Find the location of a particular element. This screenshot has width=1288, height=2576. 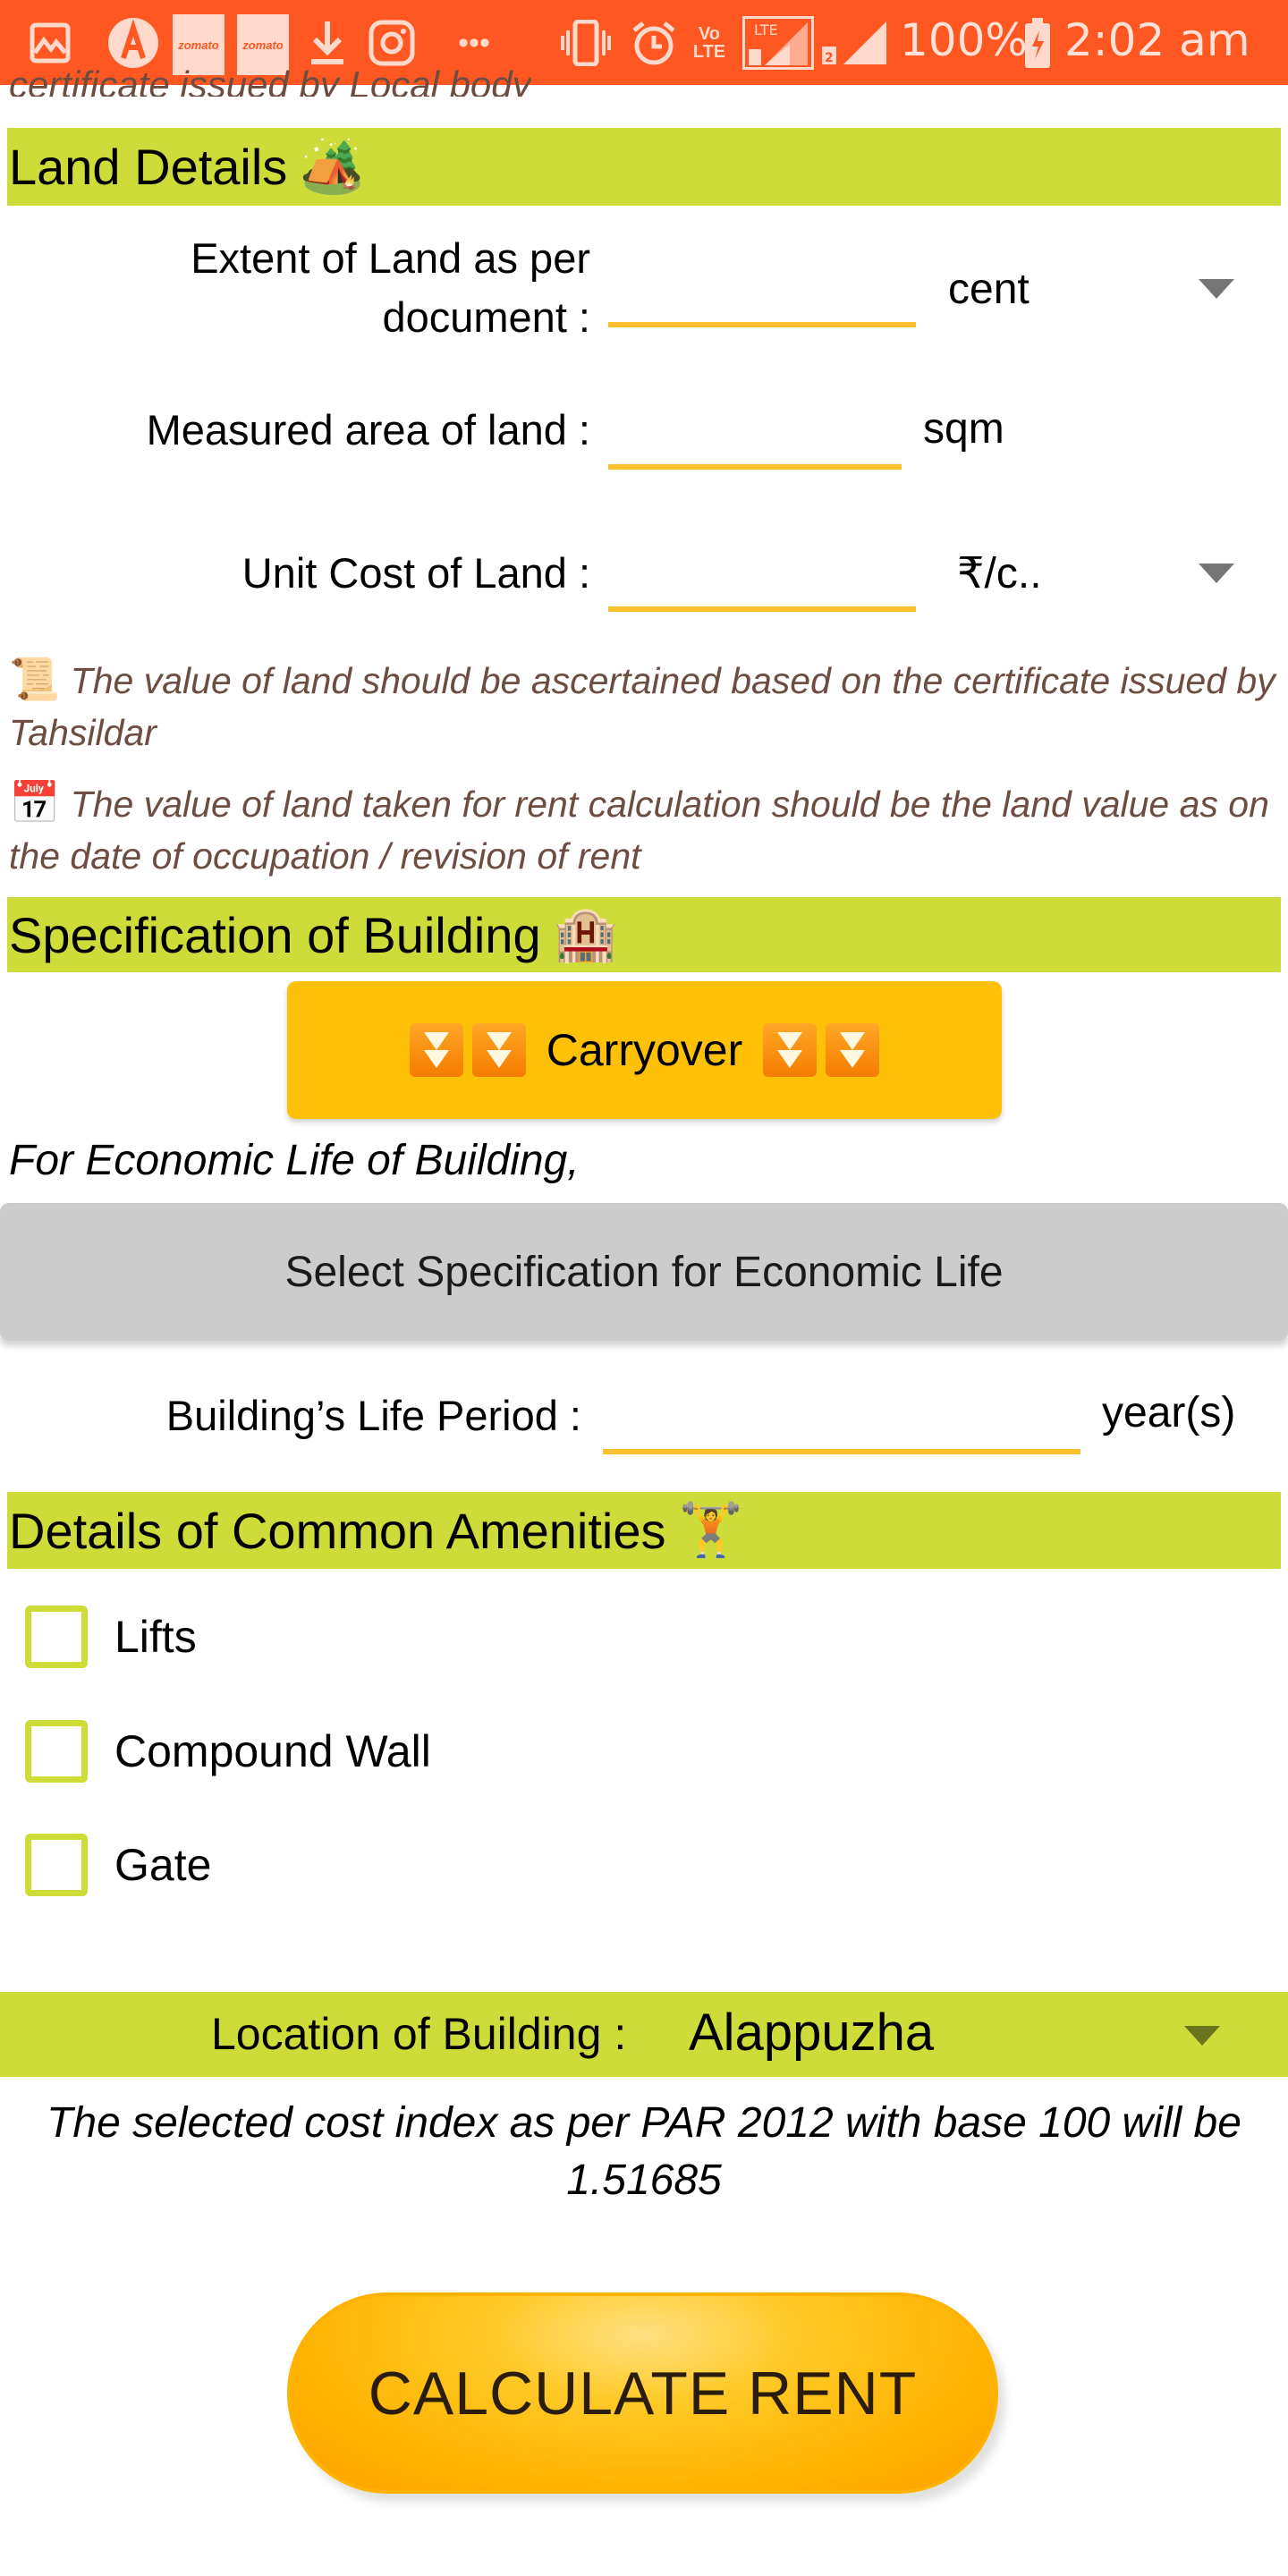

volte-icon: Vo LTE is located at coordinates (709, 43).